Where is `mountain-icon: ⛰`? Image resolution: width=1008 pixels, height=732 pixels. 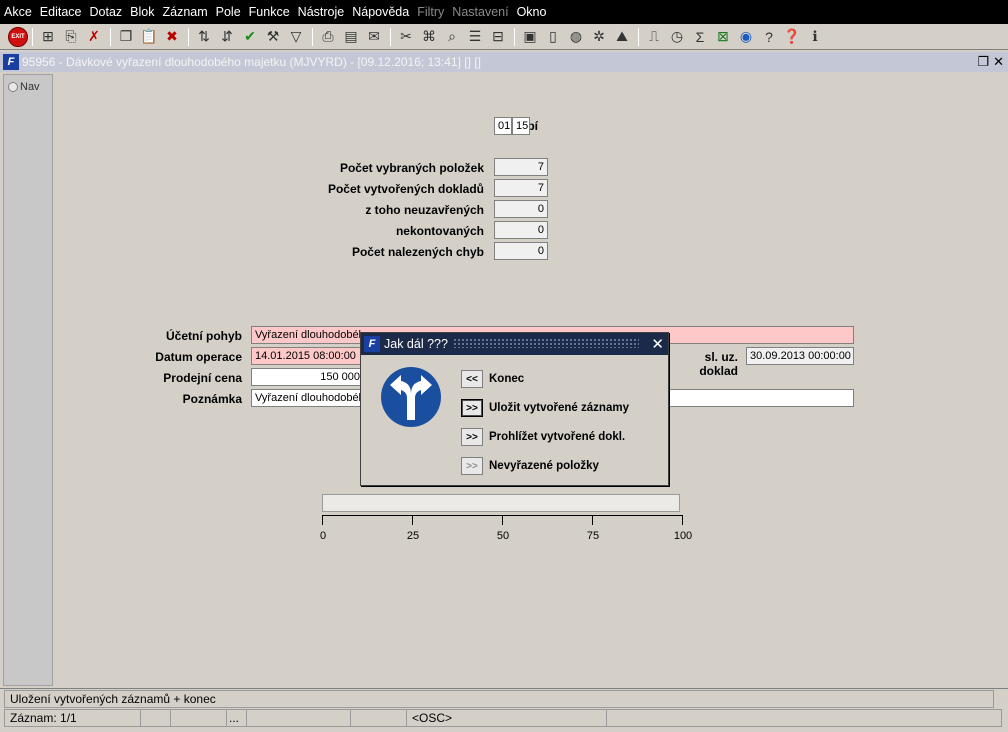
mountain-icon: ⛰ is located at coordinates (622, 37).